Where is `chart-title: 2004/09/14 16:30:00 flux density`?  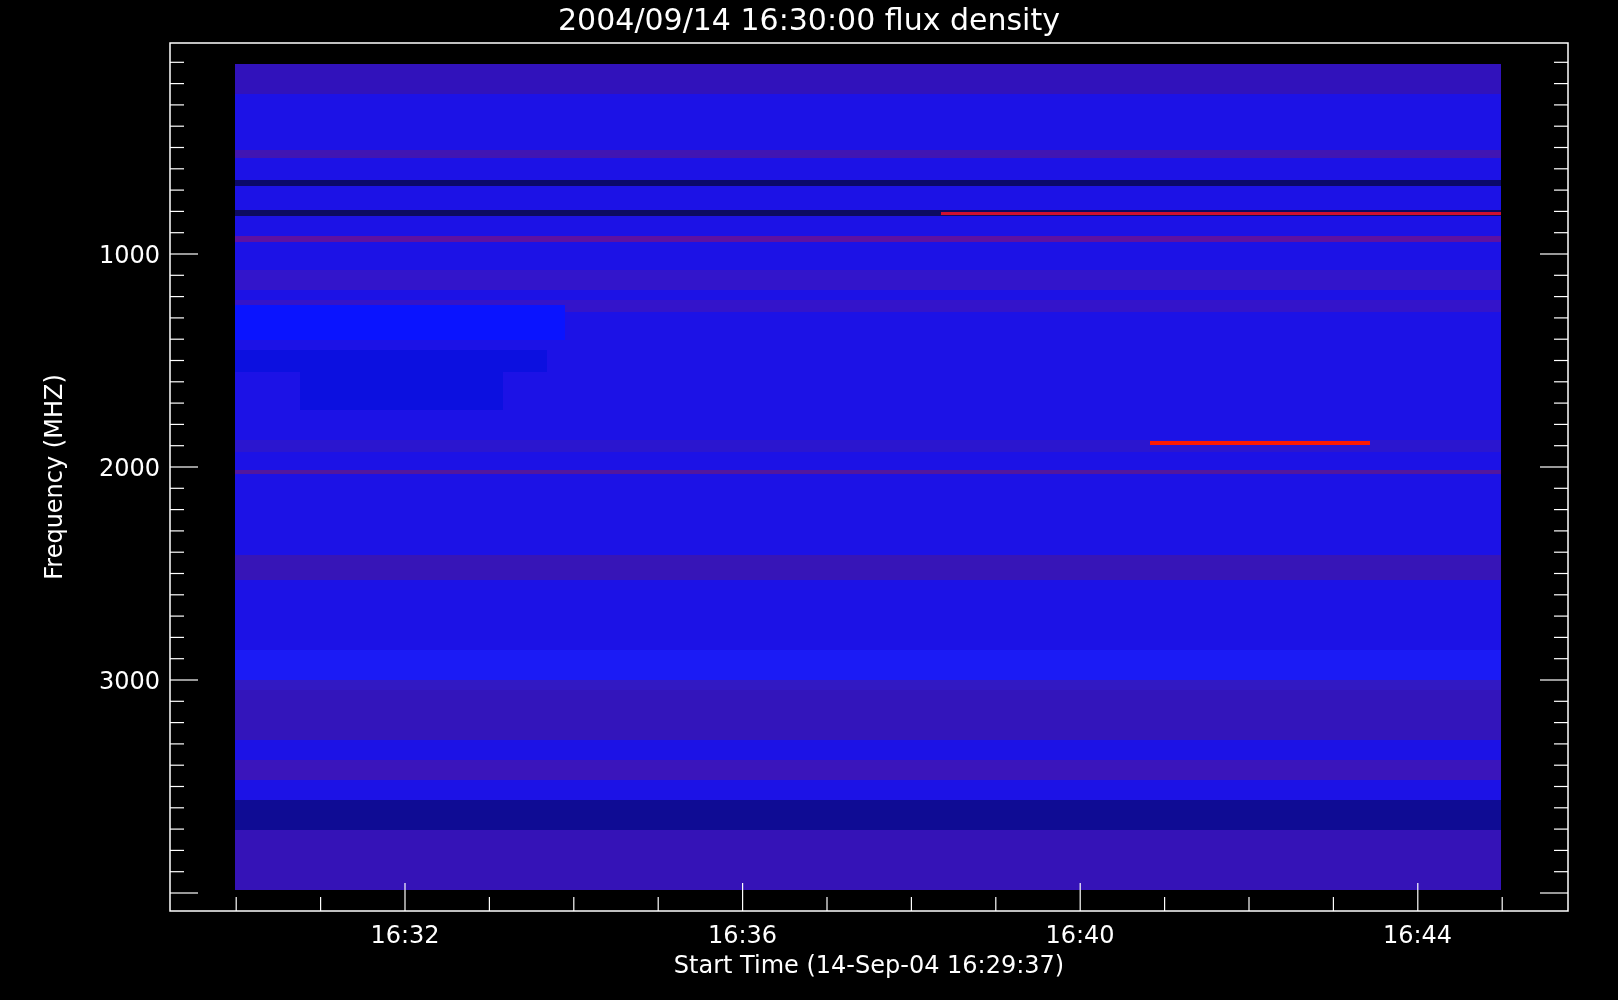 chart-title: 2004/09/14 16:30:00 flux density is located at coordinates (809, 20).